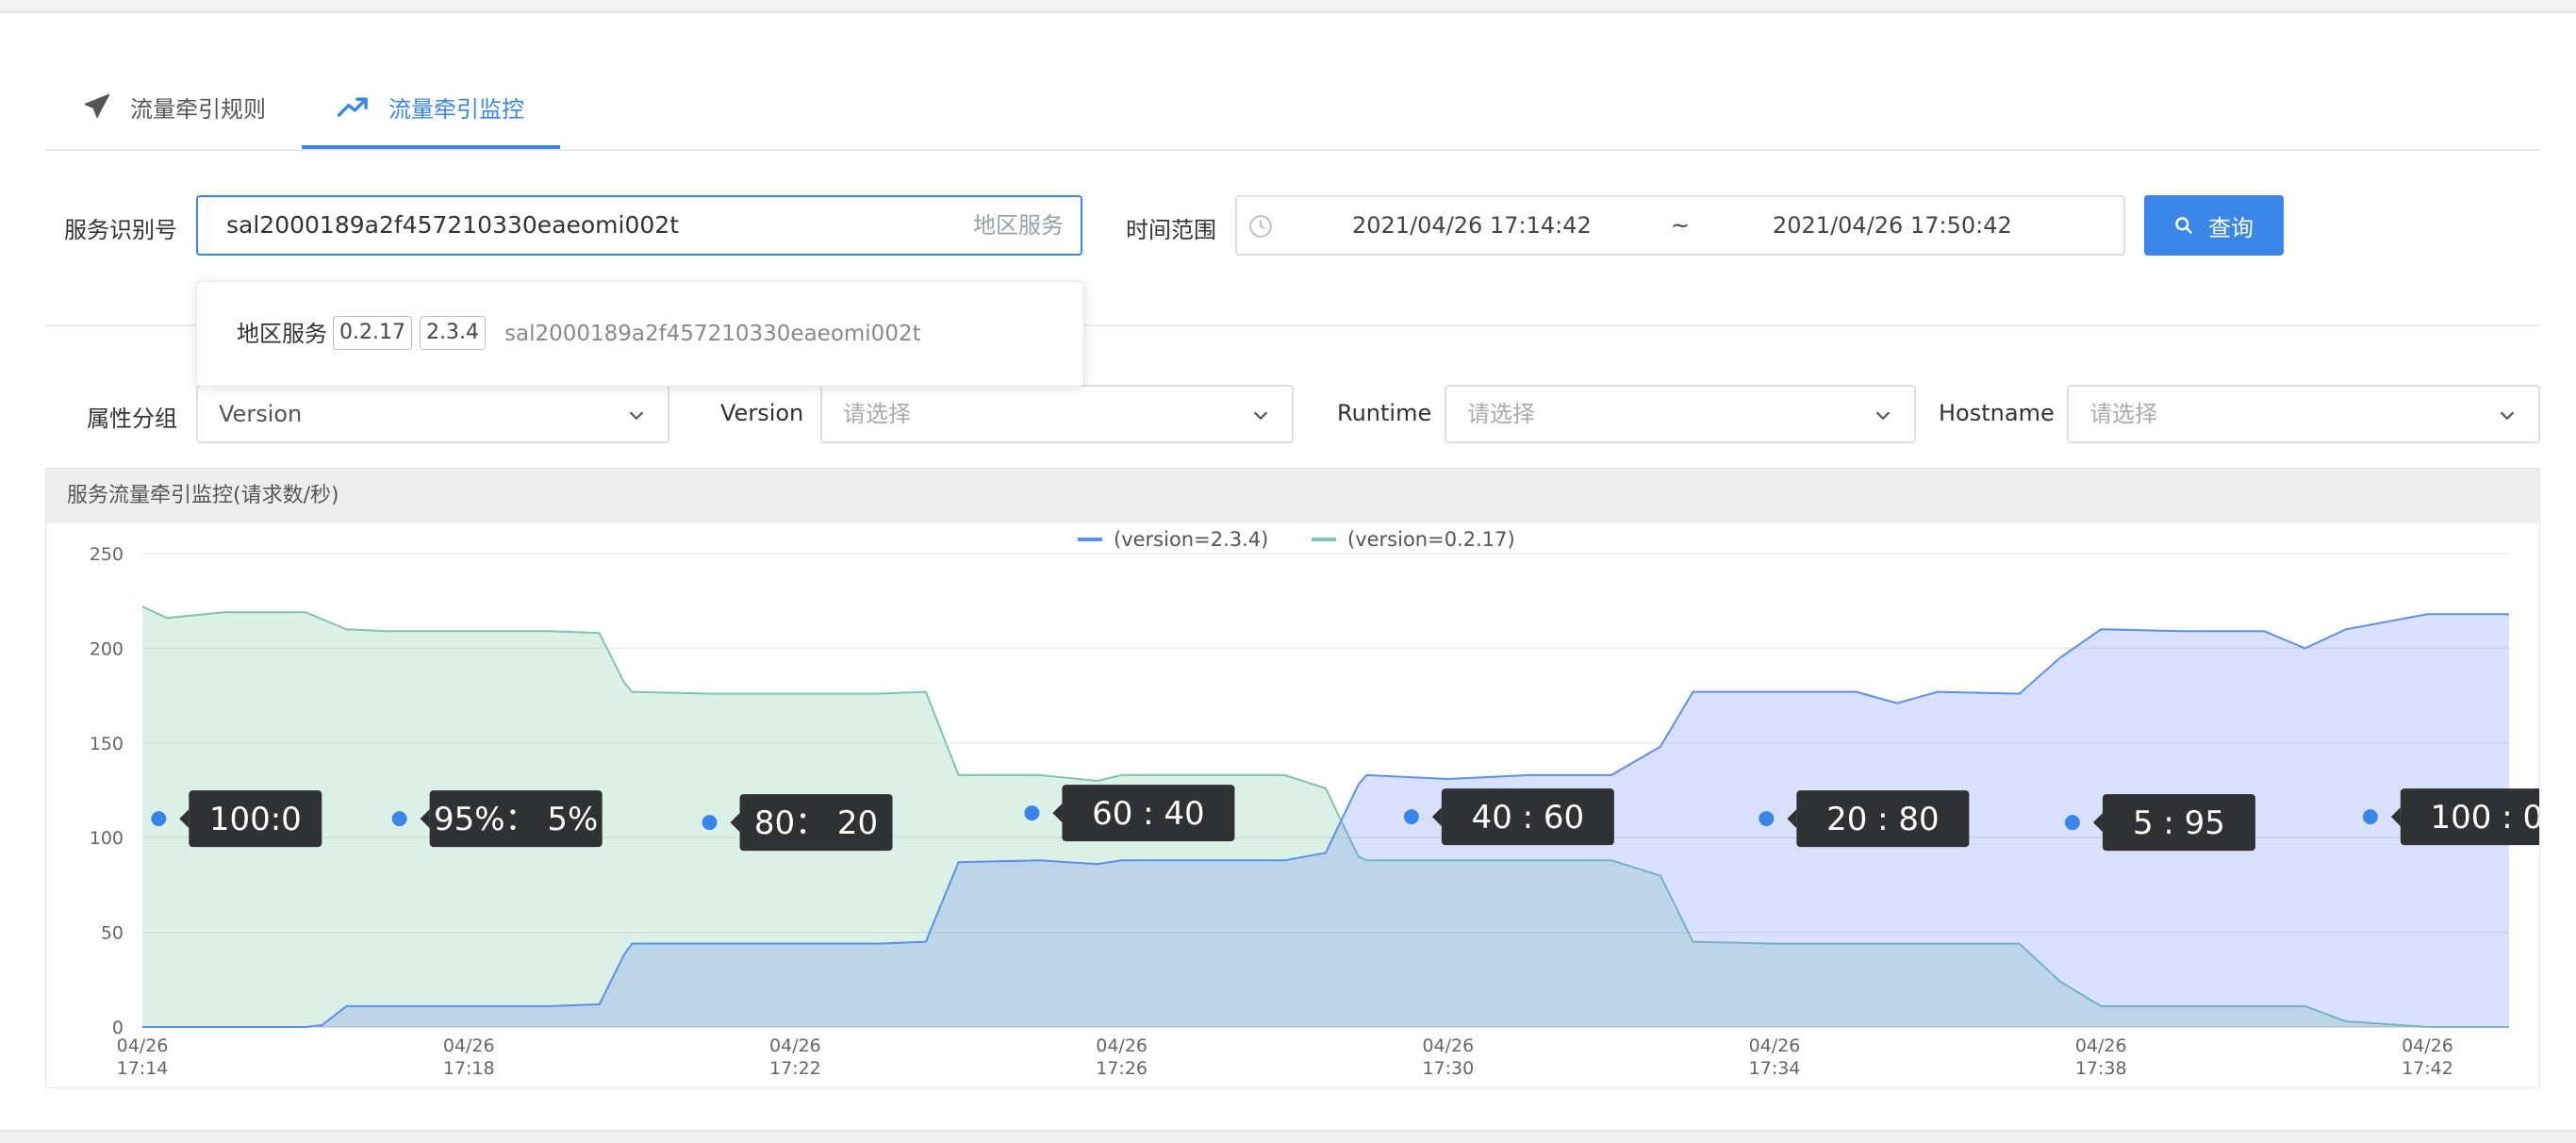  What do you see at coordinates (1431, 539) in the screenshot?
I see `legend-label: (version=0.2.17)` at bounding box center [1431, 539].